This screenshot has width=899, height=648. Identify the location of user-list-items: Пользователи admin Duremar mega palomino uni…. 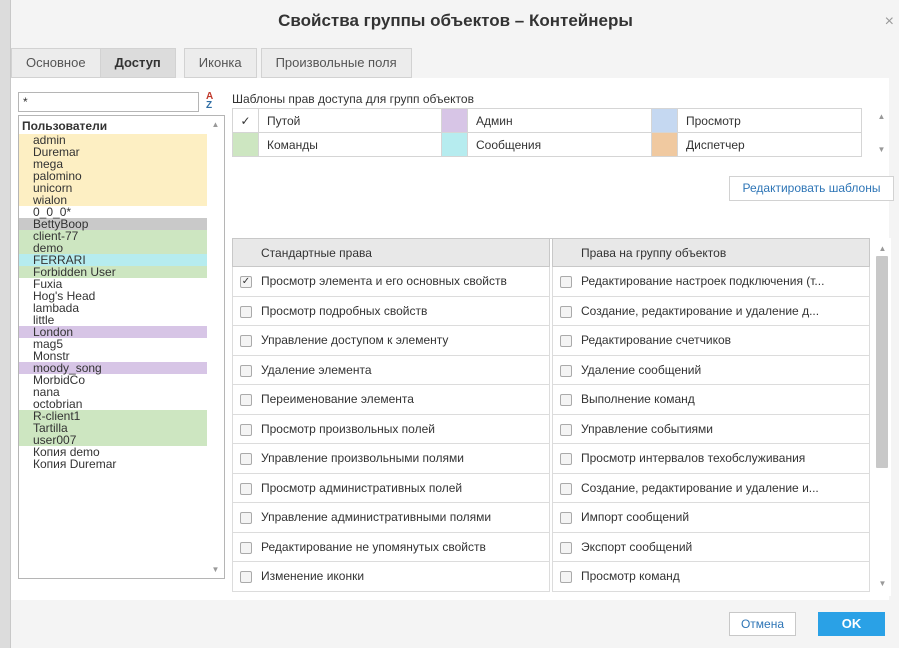
(113, 294).